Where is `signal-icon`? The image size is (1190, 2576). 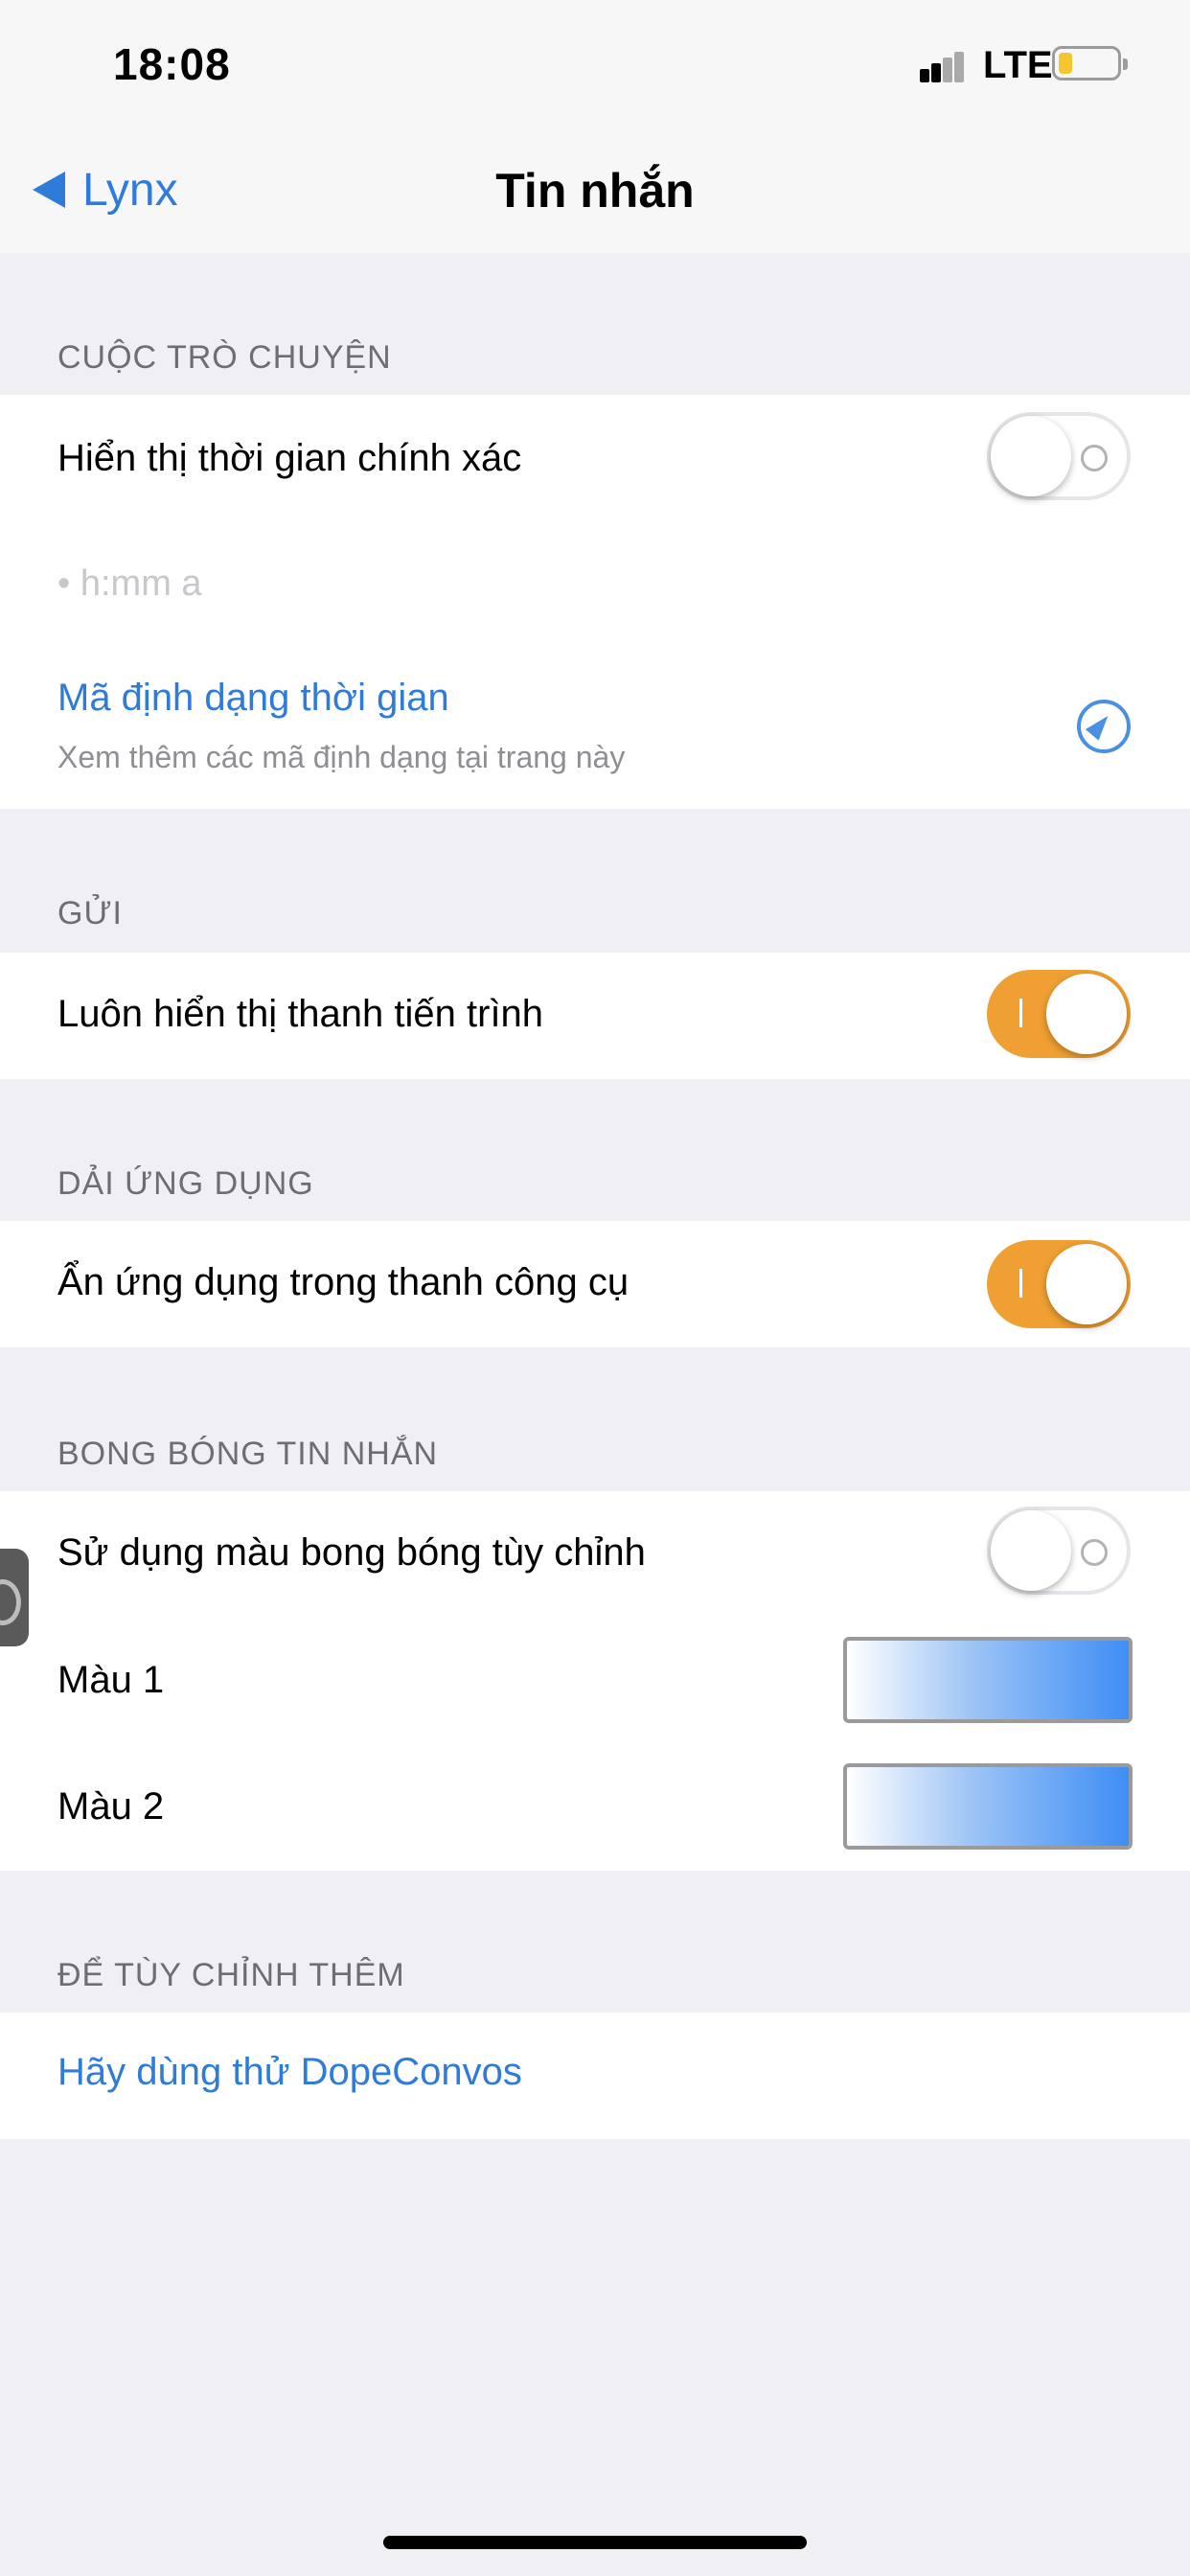
signal-icon is located at coordinates (948, 66).